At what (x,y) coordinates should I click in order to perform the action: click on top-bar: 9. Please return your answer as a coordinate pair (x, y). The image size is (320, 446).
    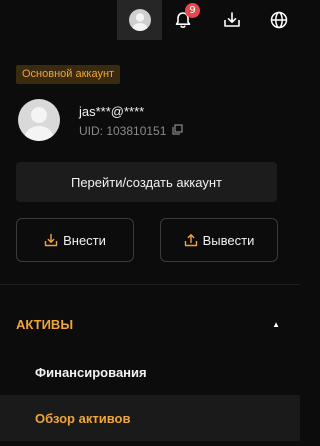
    Looking at the image, I should click on (150, 20).